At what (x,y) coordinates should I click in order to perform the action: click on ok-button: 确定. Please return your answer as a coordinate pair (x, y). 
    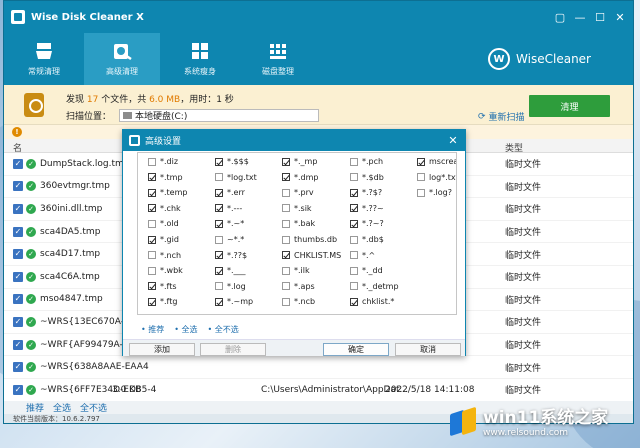
    Looking at the image, I should click on (356, 349).